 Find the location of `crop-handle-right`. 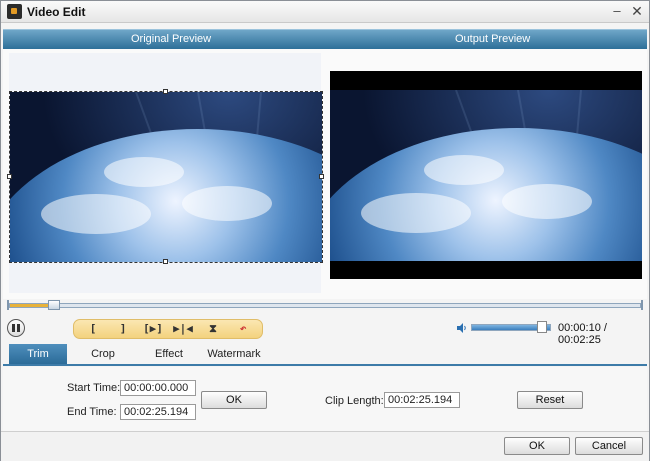

crop-handle-right is located at coordinates (321, 176).